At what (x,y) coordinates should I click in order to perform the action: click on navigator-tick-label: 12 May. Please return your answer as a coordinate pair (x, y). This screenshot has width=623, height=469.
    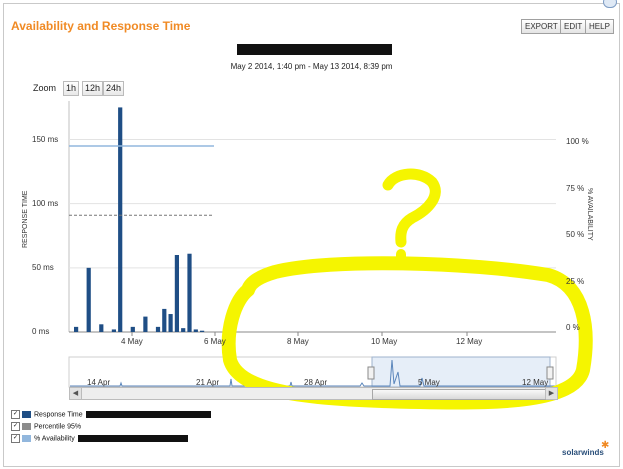
    Looking at the image, I should click on (535, 382).